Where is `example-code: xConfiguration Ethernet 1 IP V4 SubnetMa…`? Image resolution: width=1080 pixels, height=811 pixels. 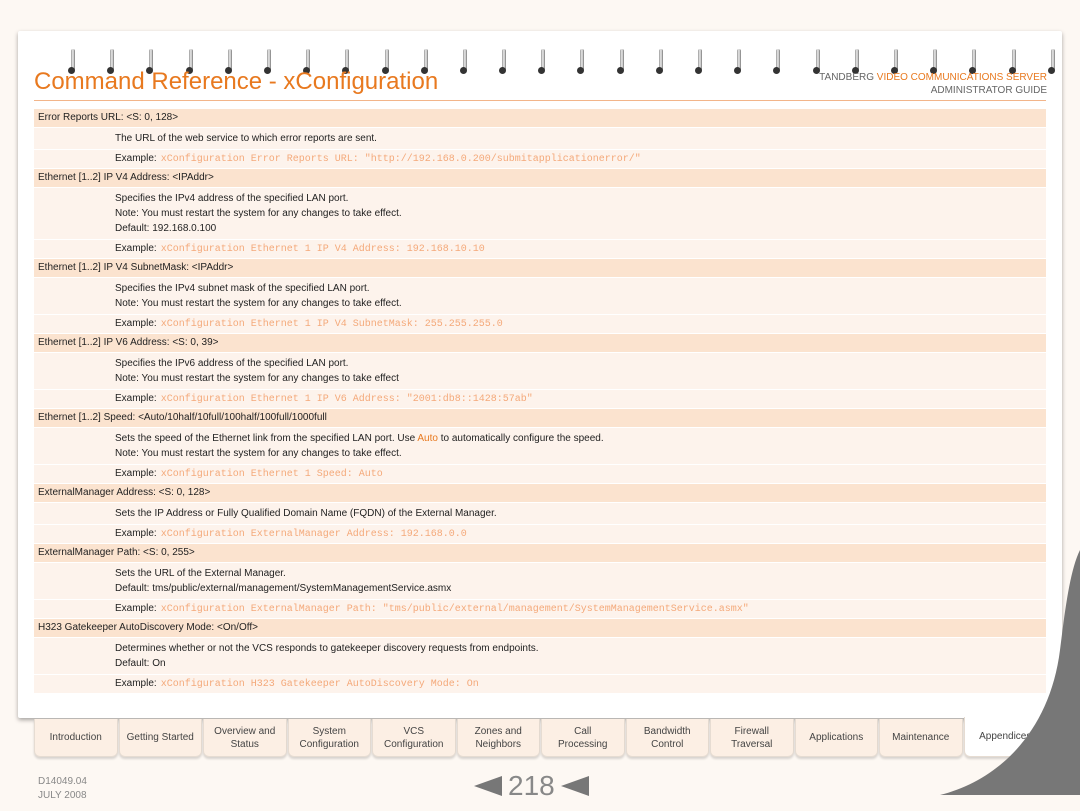
example-code: xConfiguration Ethernet 1 IP V4 SubnetMa… is located at coordinates (331, 324).